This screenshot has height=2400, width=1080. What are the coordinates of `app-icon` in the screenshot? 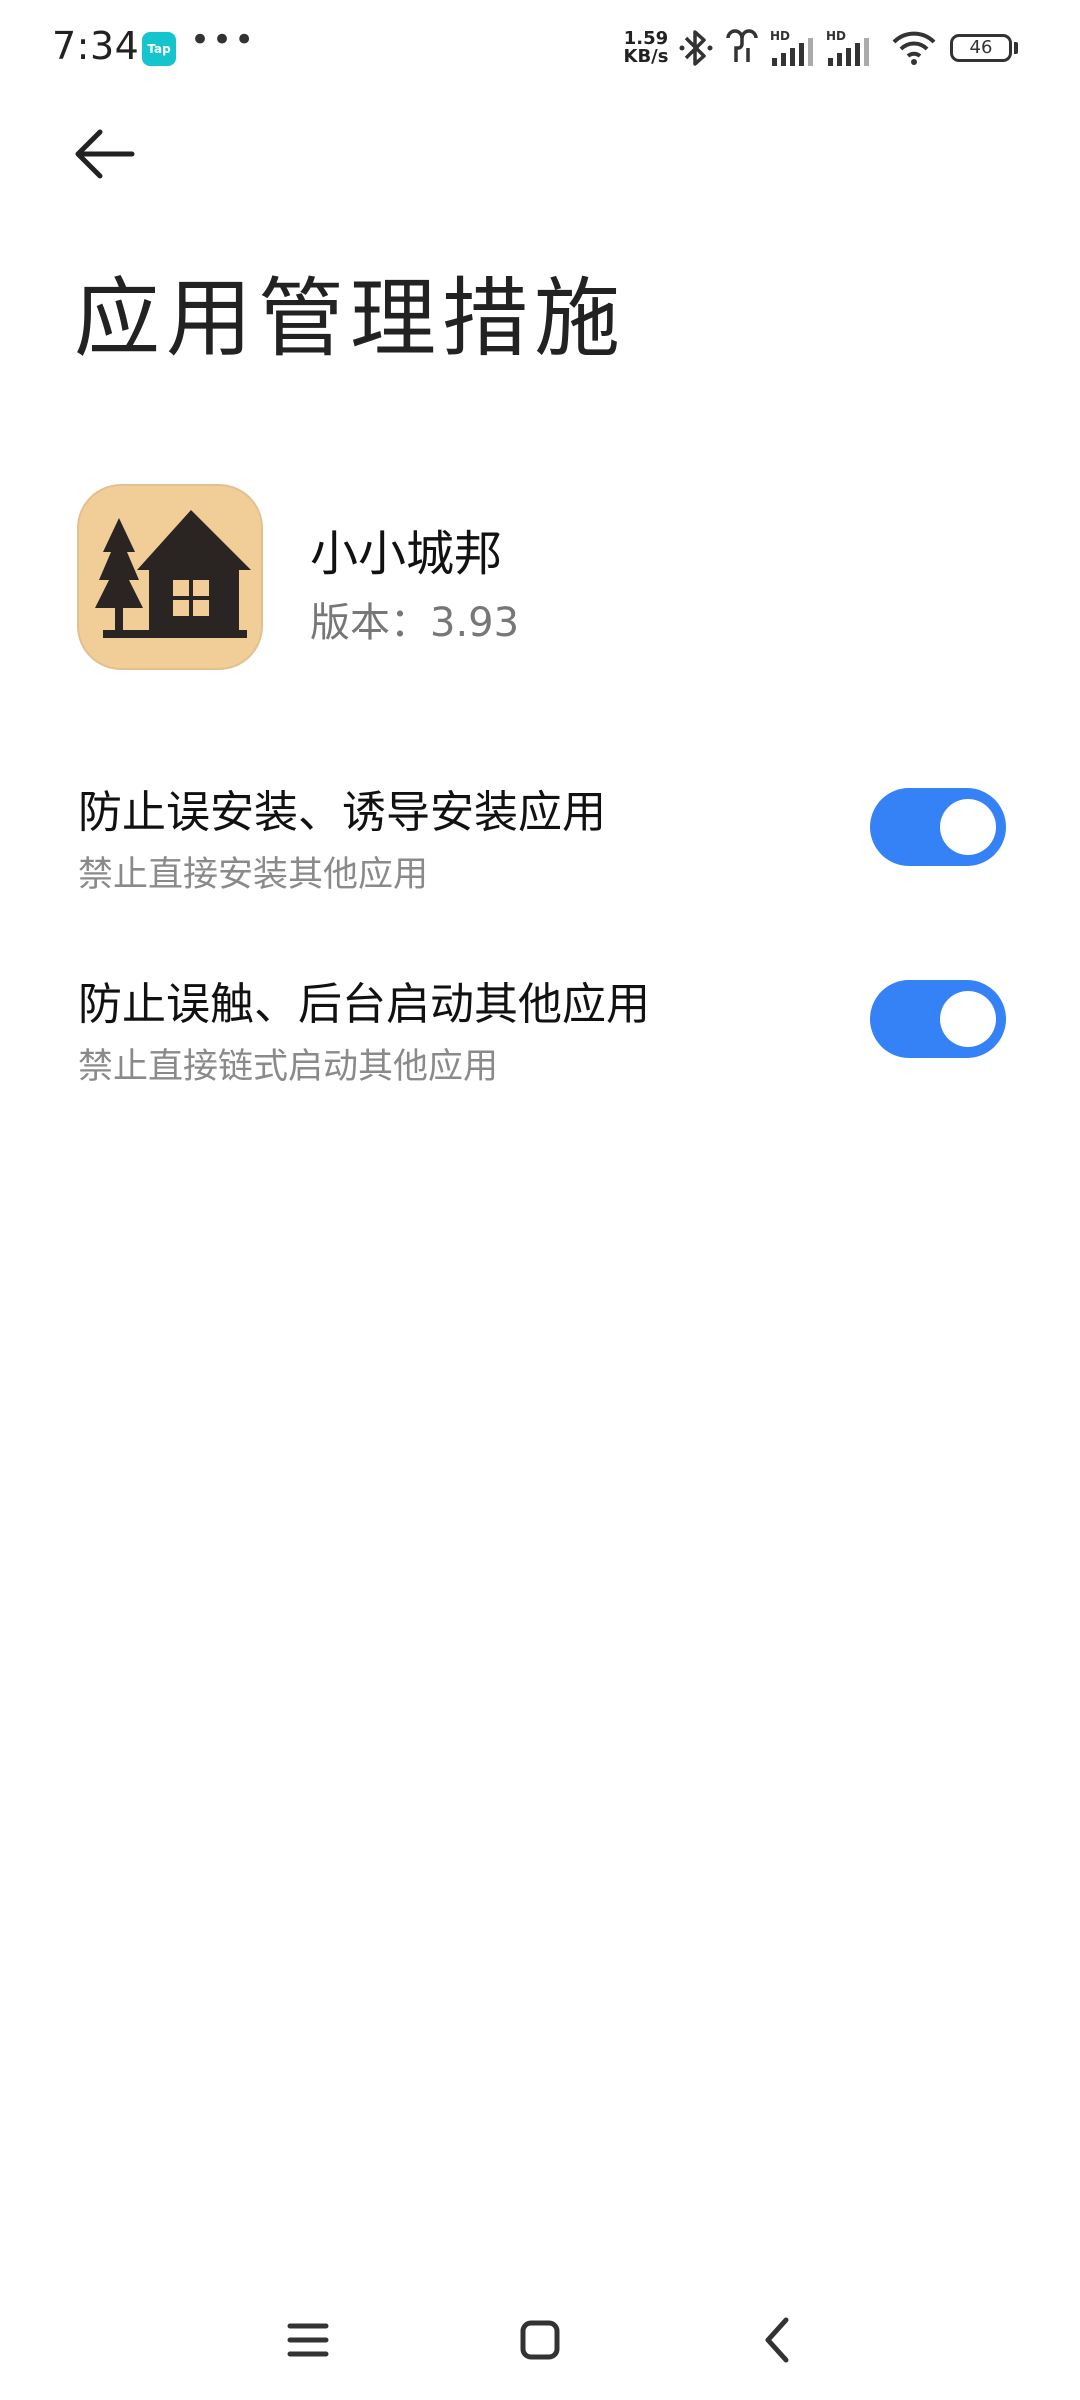 It's located at (170, 577).